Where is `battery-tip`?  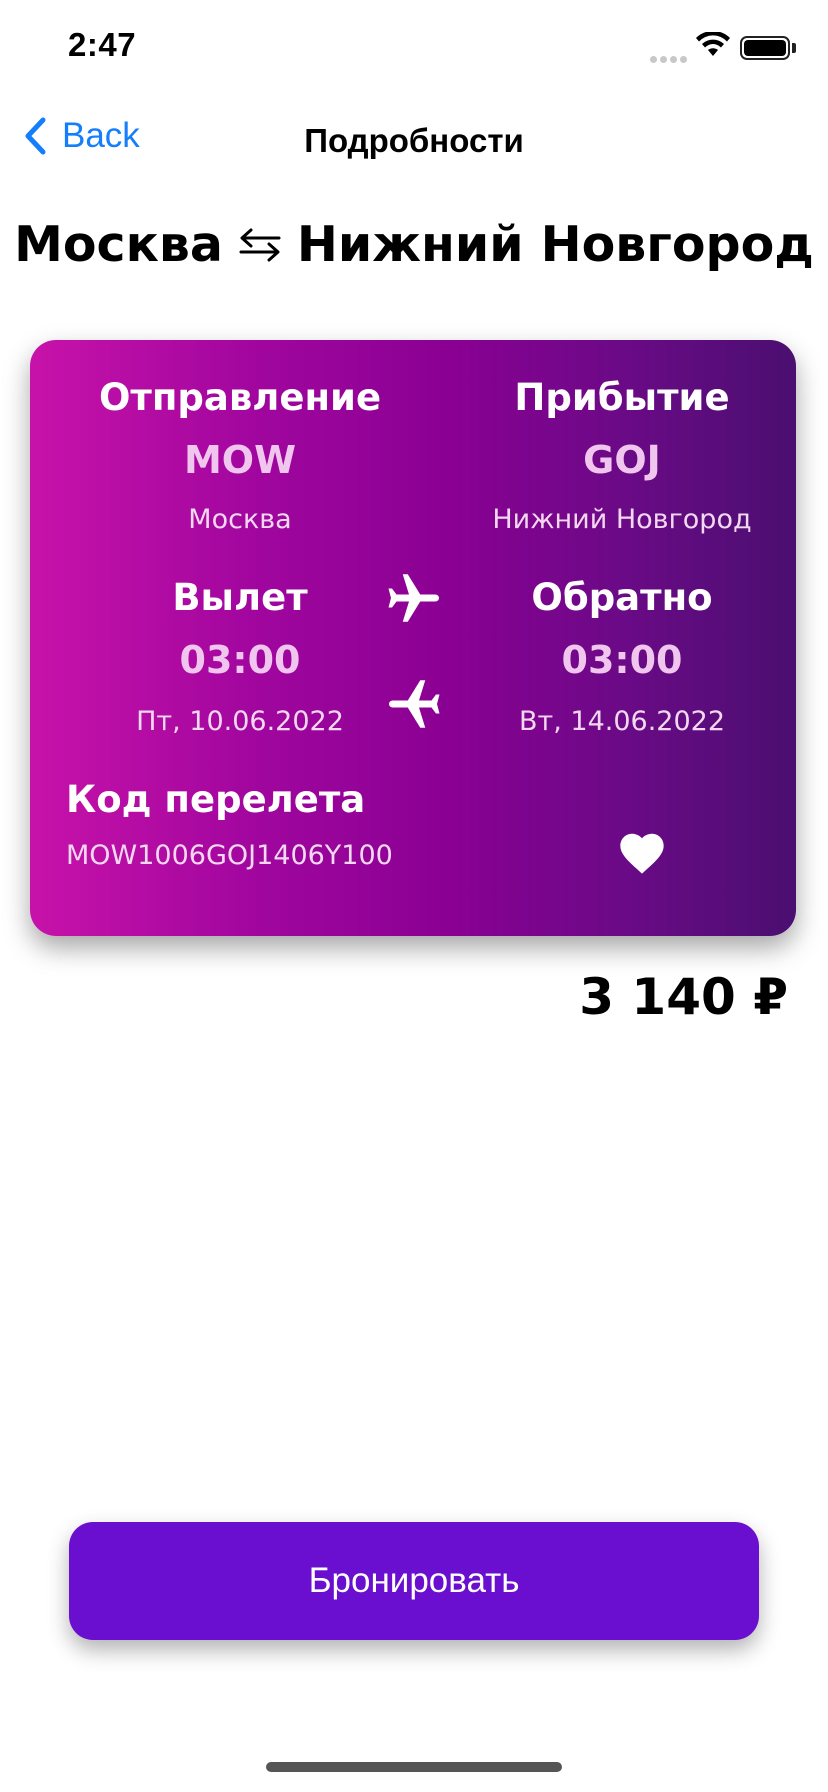 battery-tip is located at coordinates (794, 48).